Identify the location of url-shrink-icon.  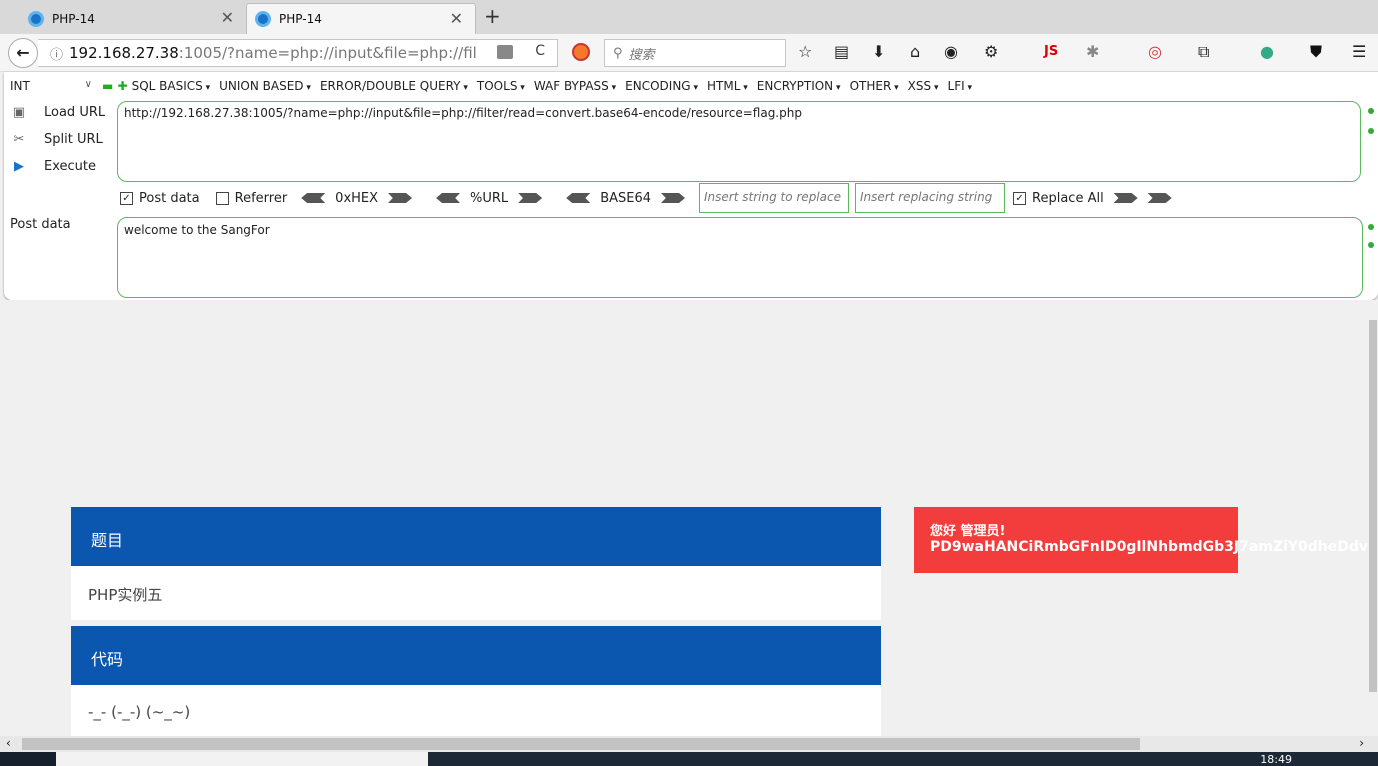
(1371, 131).